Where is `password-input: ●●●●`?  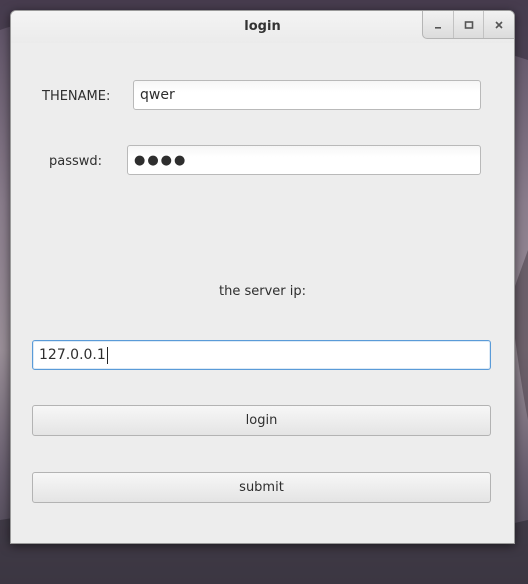
password-input: ●●●● is located at coordinates (304, 160).